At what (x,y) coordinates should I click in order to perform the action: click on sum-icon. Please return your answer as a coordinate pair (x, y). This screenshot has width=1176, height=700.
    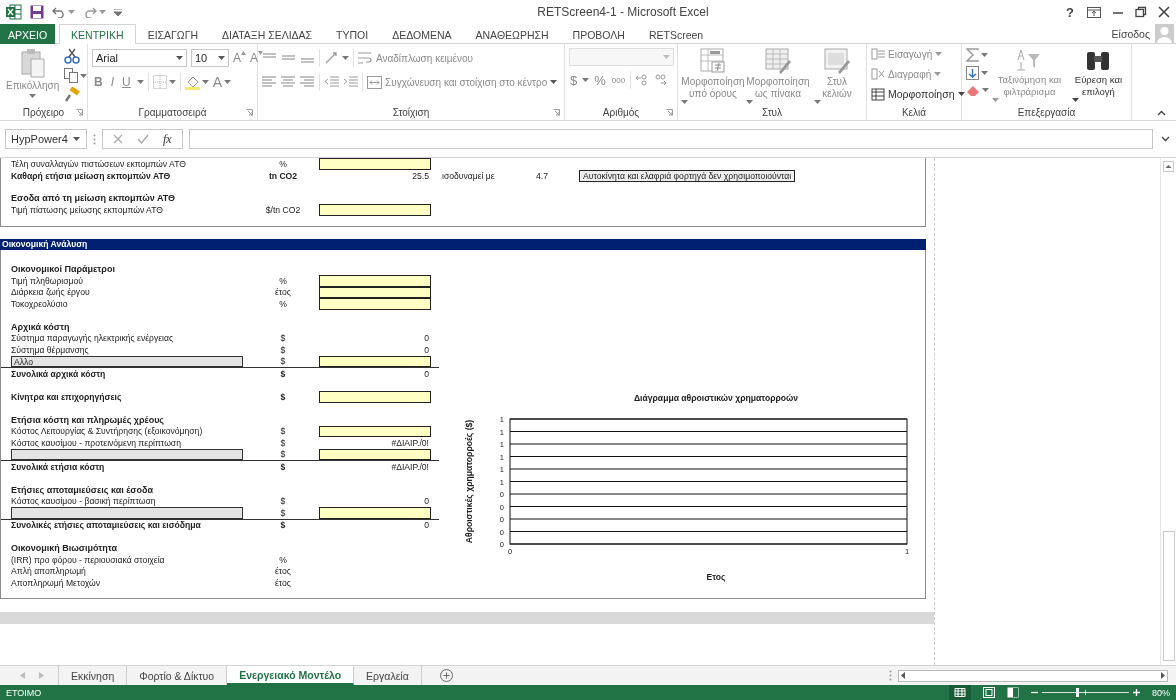
    Looking at the image, I should click on (972, 55).